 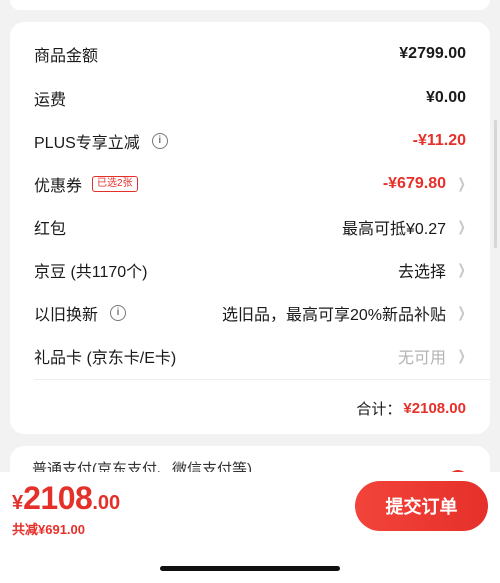 I want to click on scrollbar, so click(x=495, y=184).